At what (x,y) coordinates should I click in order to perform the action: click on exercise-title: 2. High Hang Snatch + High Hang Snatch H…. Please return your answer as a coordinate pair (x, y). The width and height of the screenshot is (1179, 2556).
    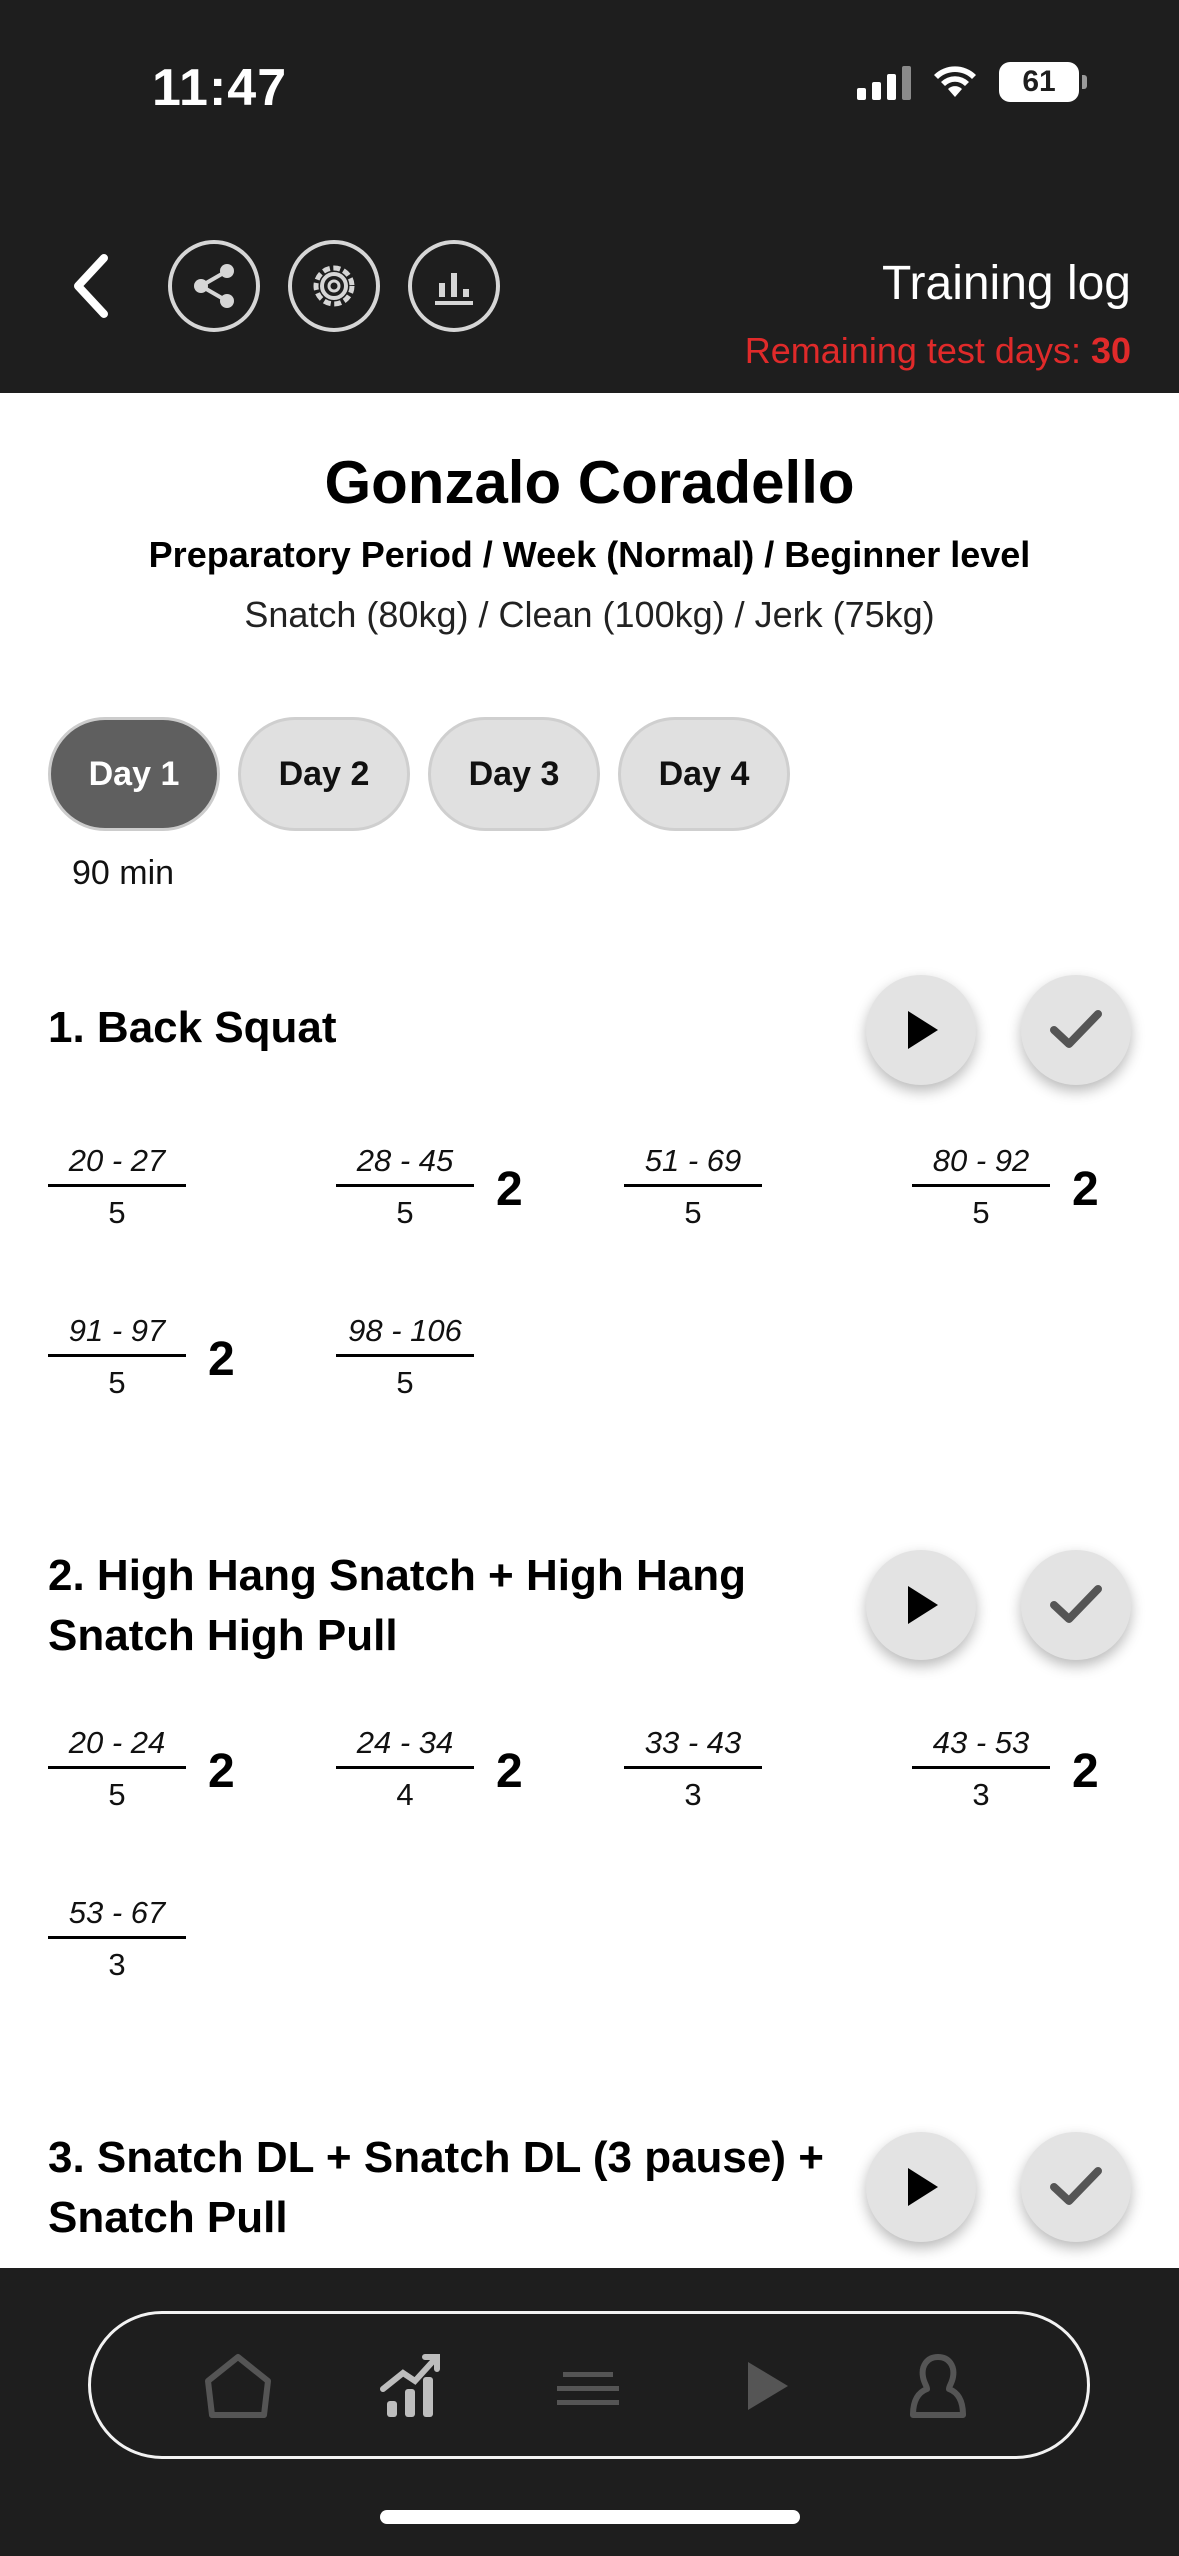
    Looking at the image, I should click on (397, 1605).